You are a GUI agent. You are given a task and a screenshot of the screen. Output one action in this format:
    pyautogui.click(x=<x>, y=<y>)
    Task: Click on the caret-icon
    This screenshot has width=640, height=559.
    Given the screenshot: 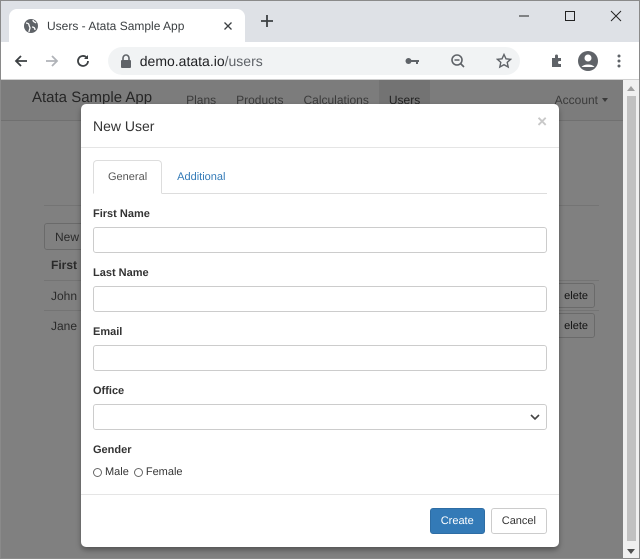 What is the action you would take?
    pyautogui.click(x=605, y=100)
    